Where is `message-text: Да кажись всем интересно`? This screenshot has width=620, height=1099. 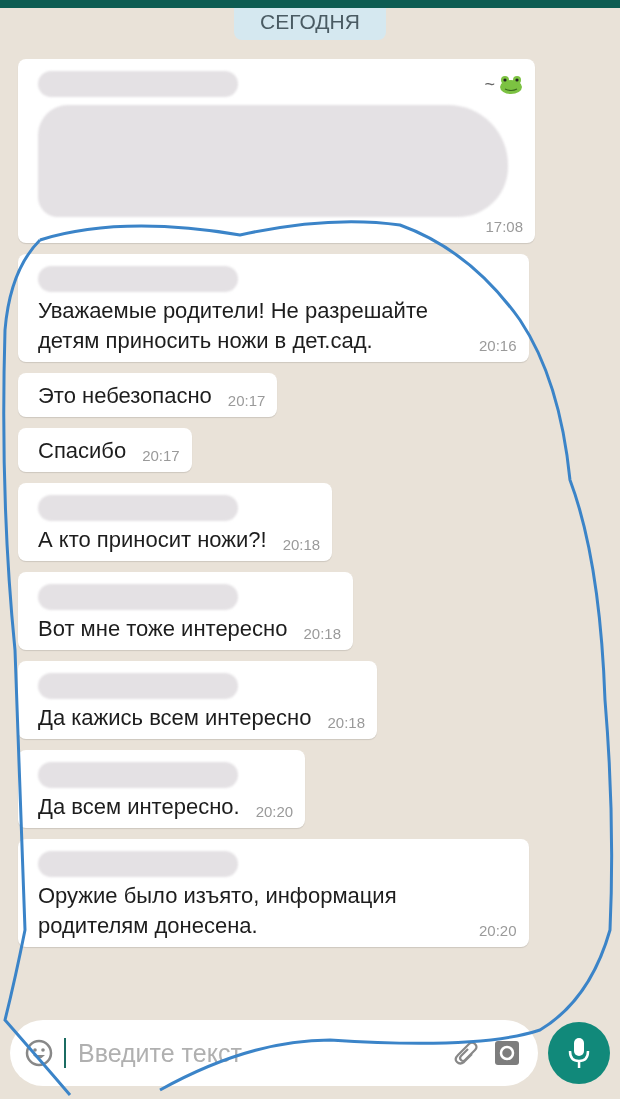 message-text: Да кажись всем интересно is located at coordinates (175, 718).